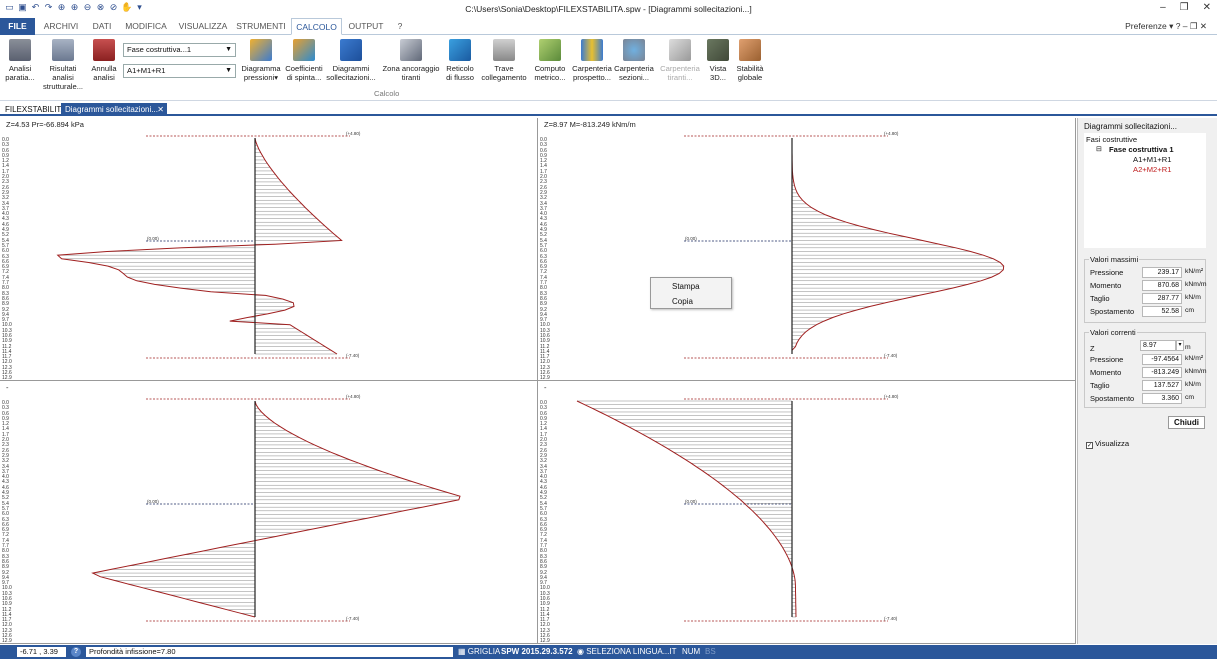 The height and width of the screenshot is (659, 1217). Describe the element at coordinates (634, 50) in the screenshot. I see `section-carpentry-icon` at that location.